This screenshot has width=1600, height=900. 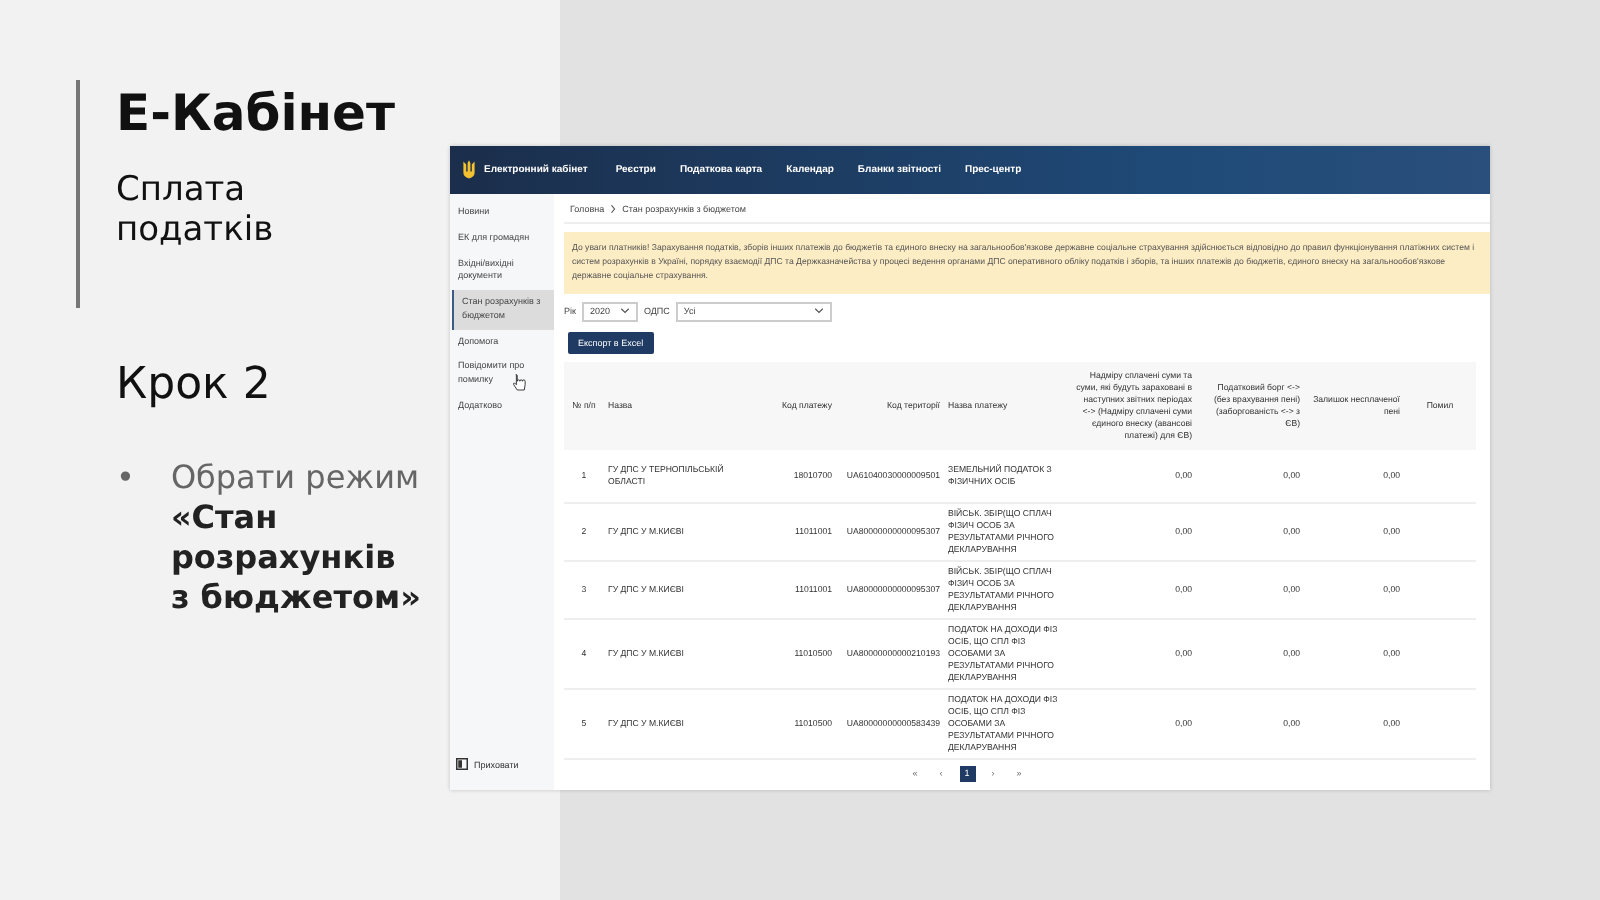 What do you see at coordinates (256, 113) in the screenshot?
I see `slide-title: Е-Кабінет` at bounding box center [256, 113].